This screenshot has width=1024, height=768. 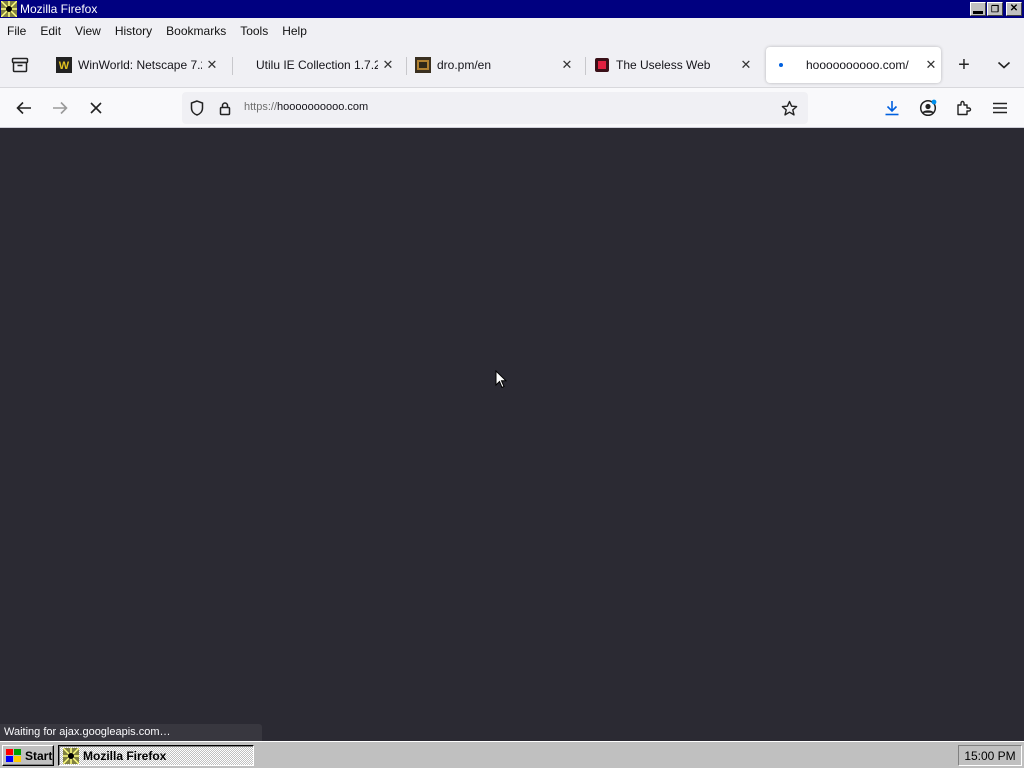 I want to click on system-tray: 15:00 PM, so click(x=990, y=755).